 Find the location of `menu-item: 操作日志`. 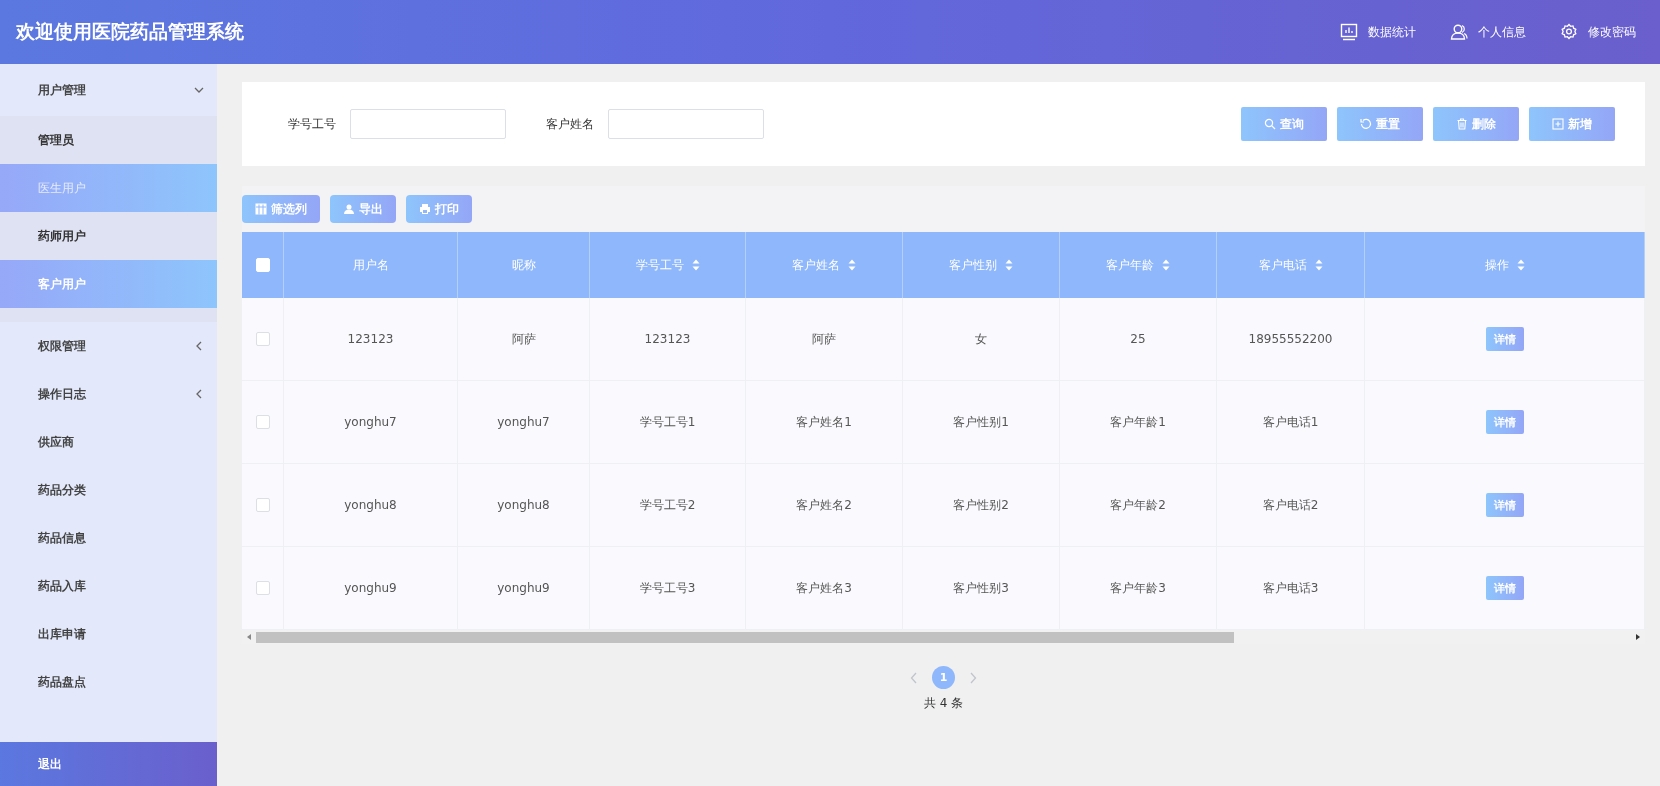

menu-item: 操作日志 is located at coordinates (108, 394).